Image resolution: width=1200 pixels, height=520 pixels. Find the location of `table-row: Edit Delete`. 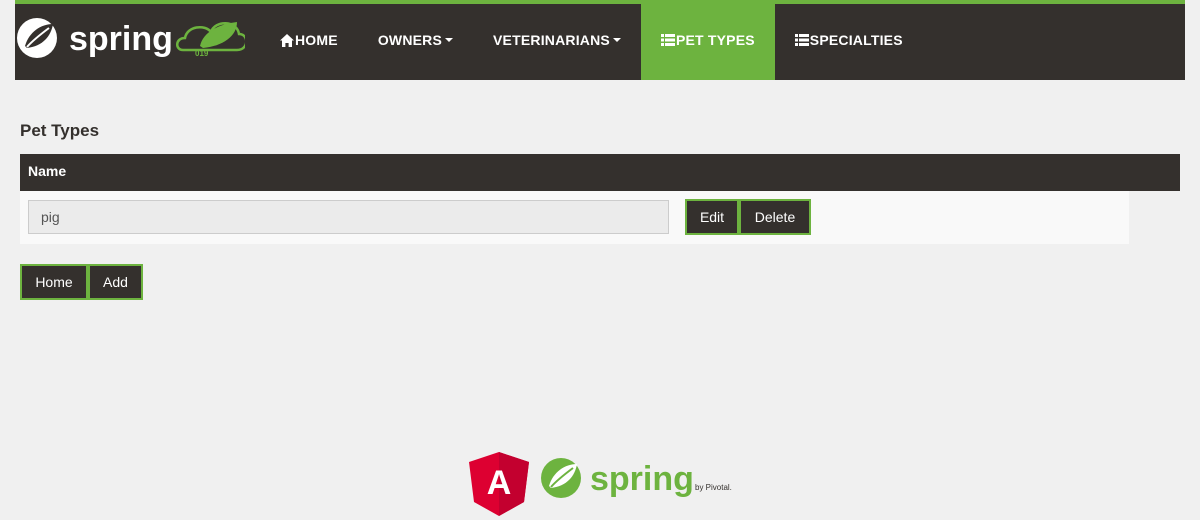

table-row: Edit Delete is located at coordinates (574, 217).